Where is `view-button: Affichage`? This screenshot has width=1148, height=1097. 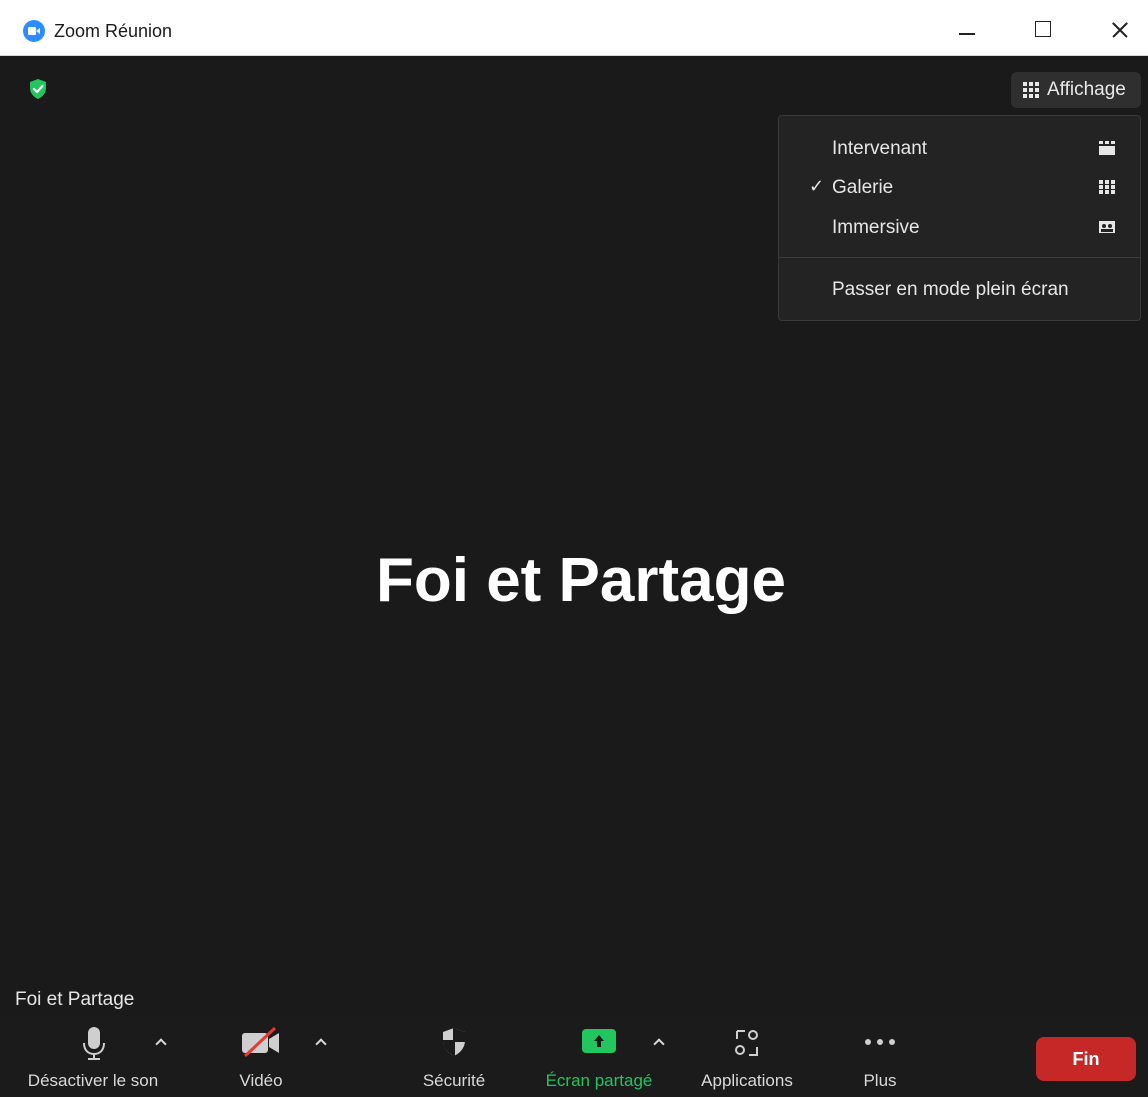 view-button: Affichage is located at coordinates (1076, 90).